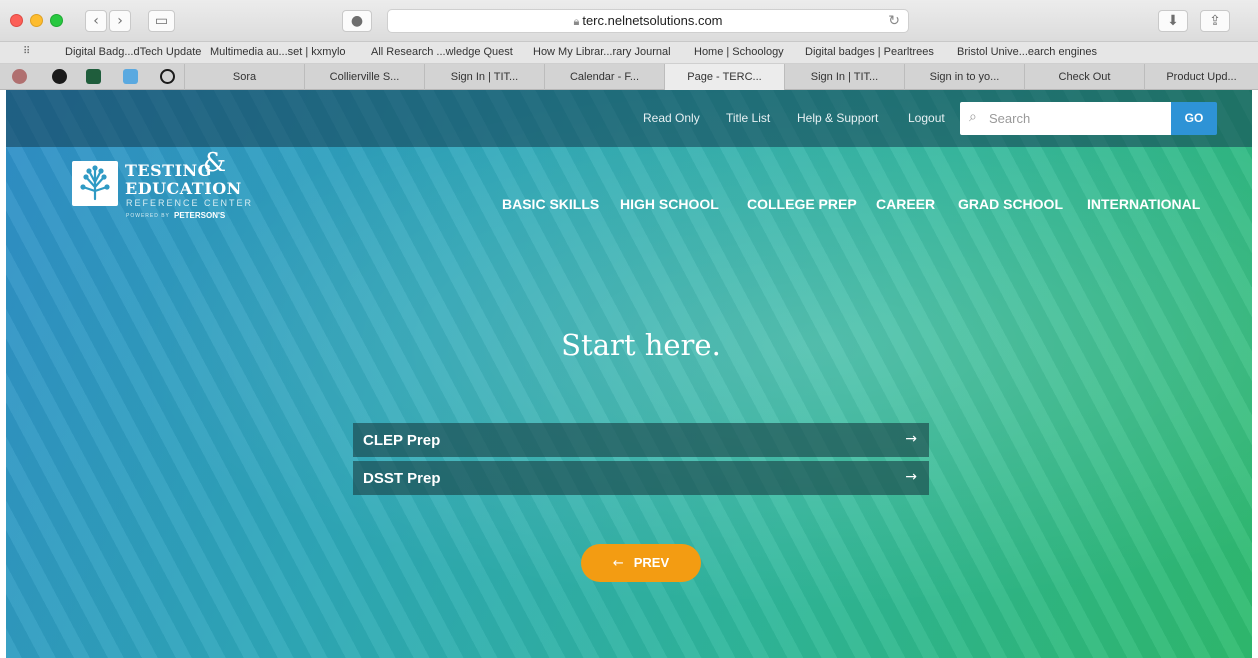  What do you see at coordinates (669, 204) in the screenshot?
I see `nav-high-school: HIGH SCHOOL` at bounding box center [669, 204].